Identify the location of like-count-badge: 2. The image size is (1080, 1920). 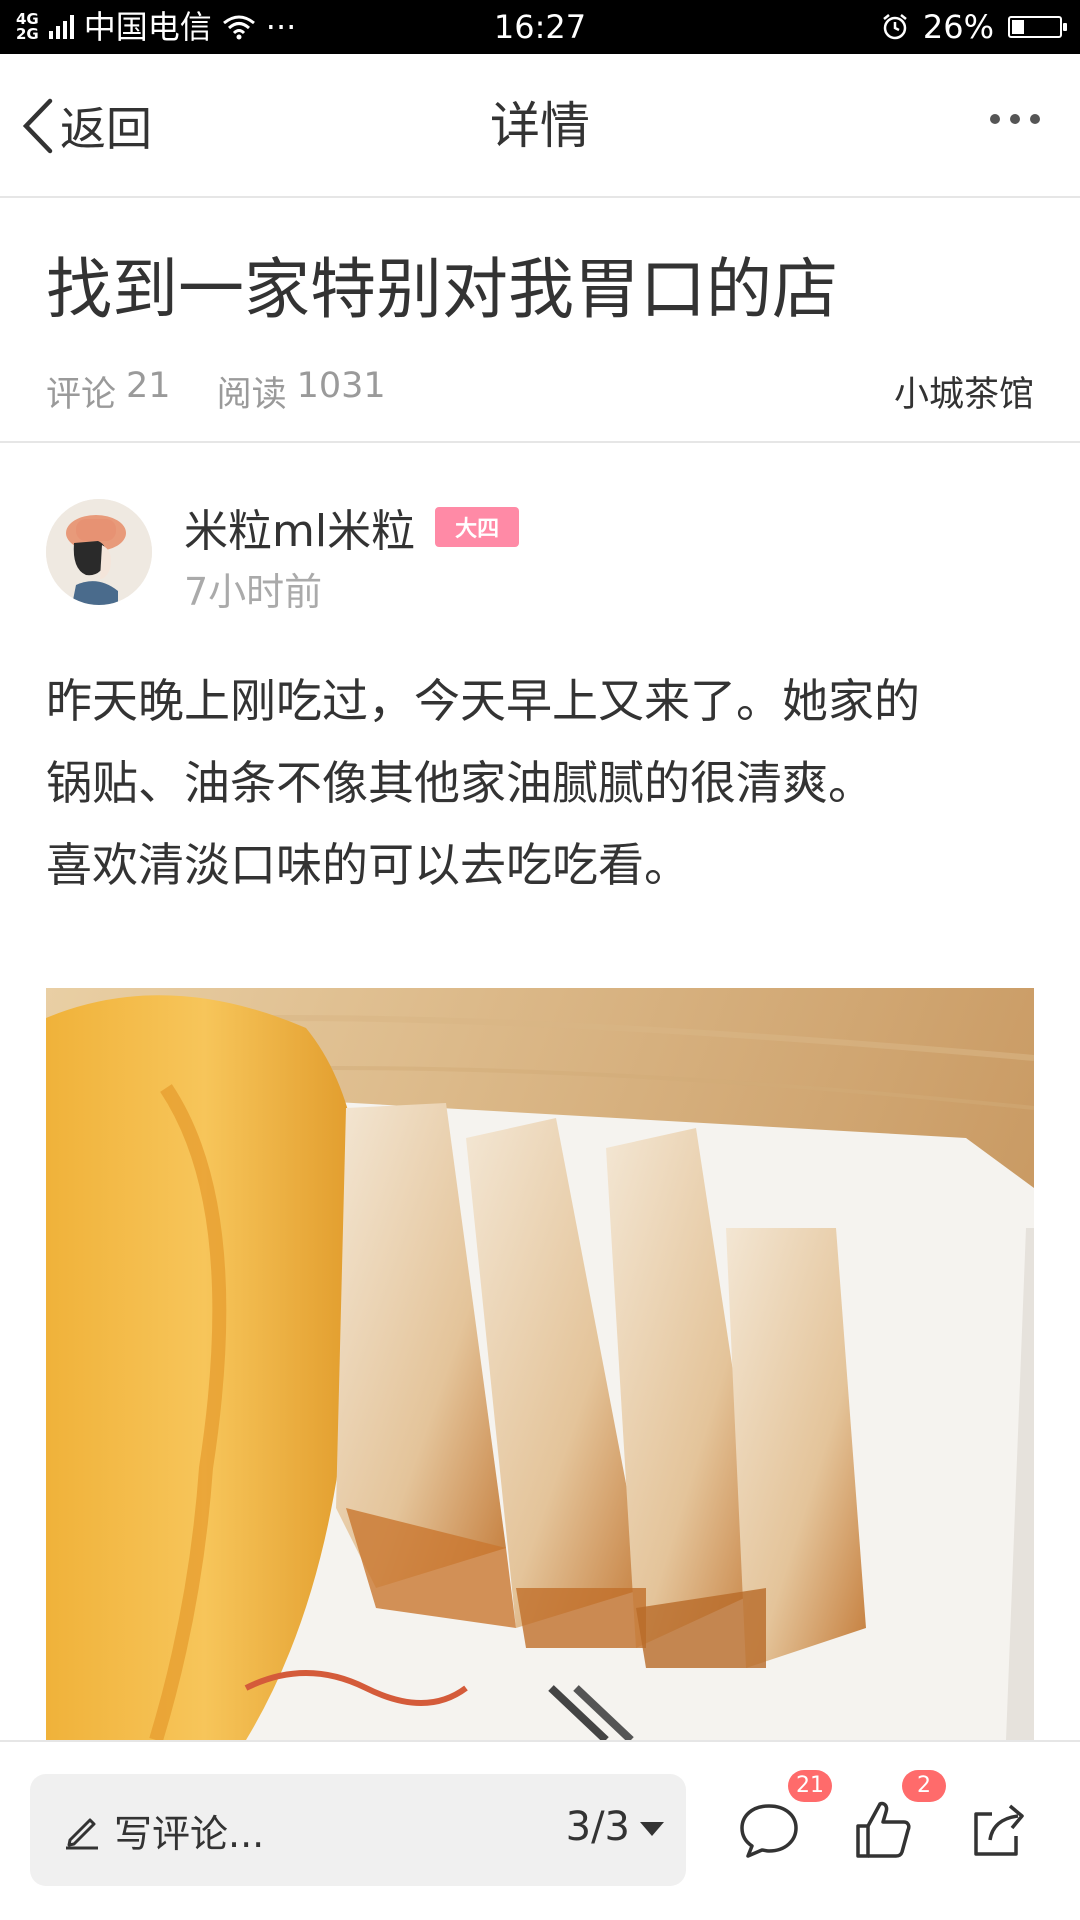
(924, 1786).